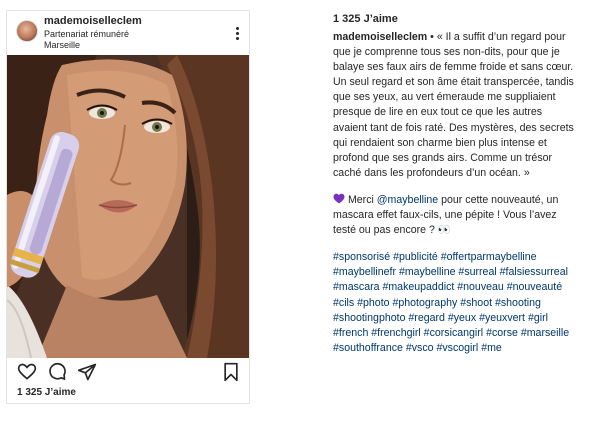 This screenshot has height=423, width=589. I want to click on comment-icon, so click(57, 372).